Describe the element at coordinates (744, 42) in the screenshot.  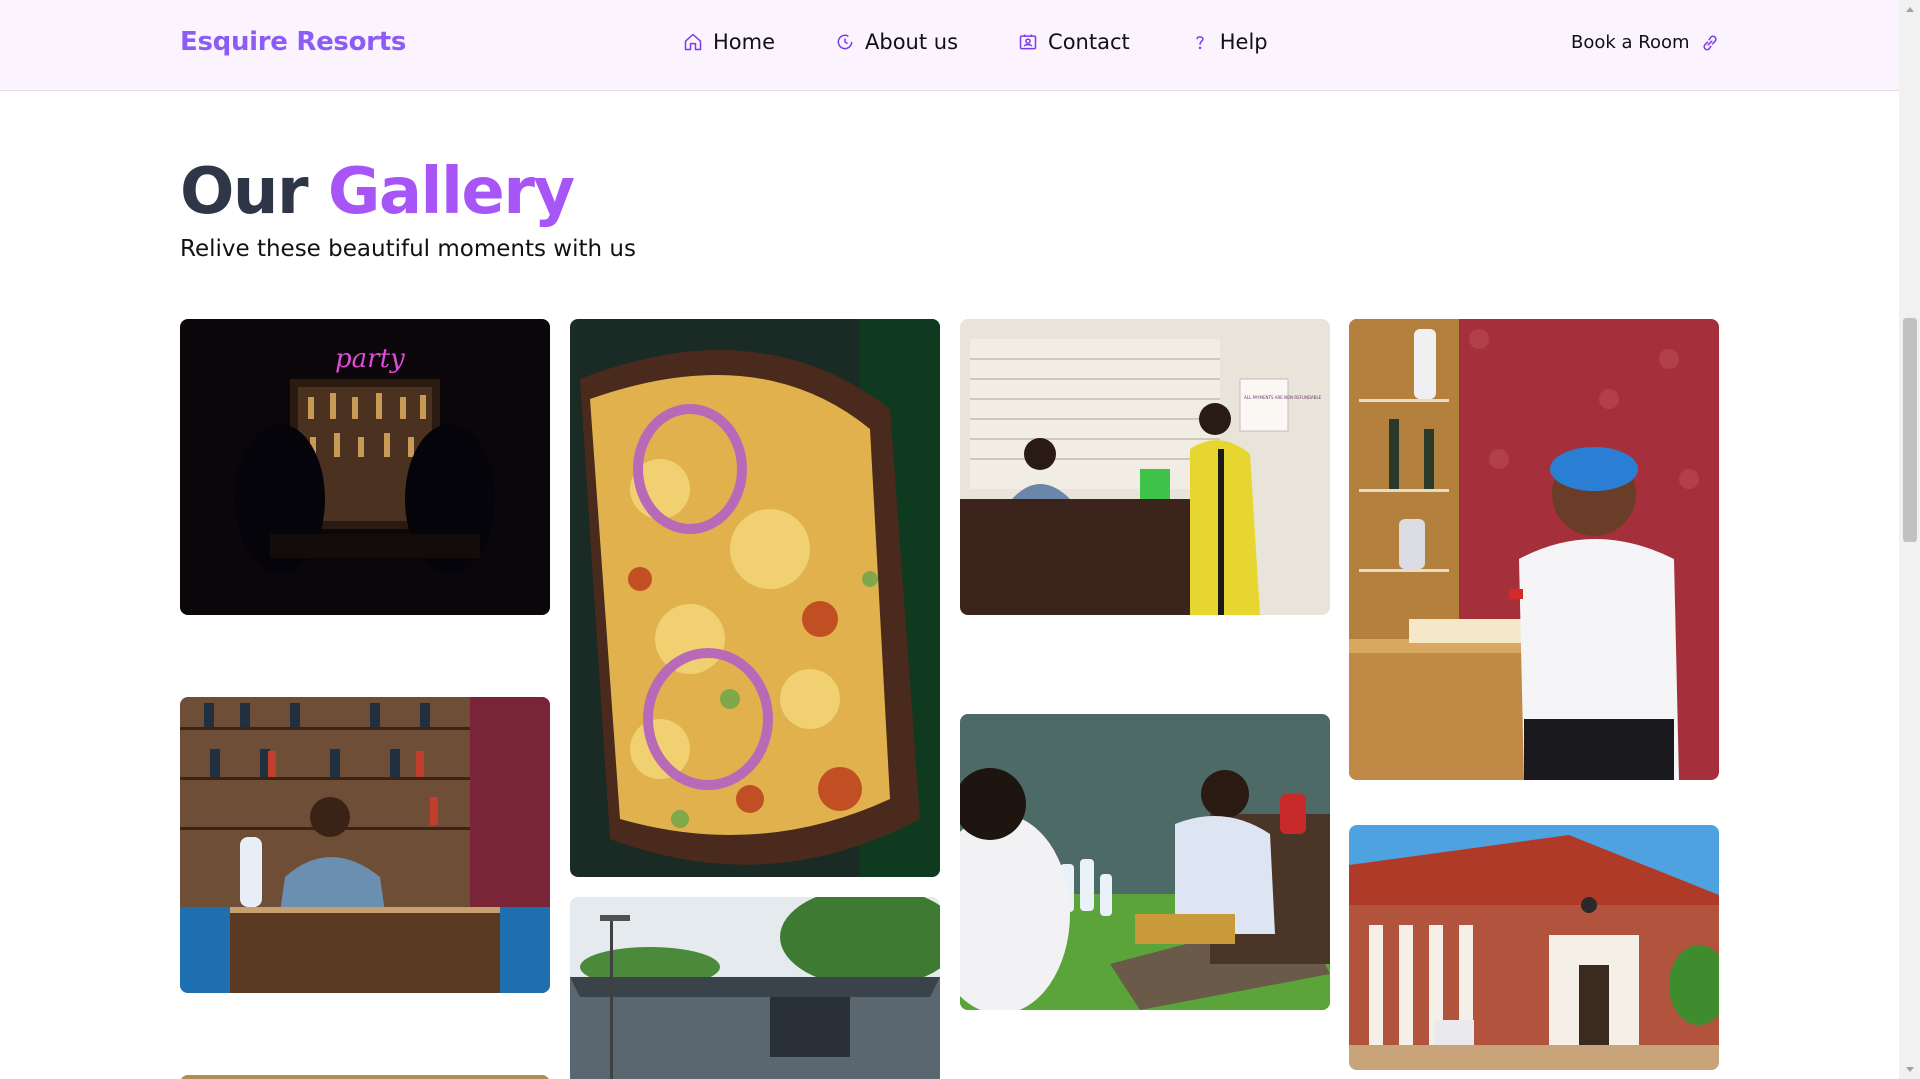
I see `nav-home-label: Home` at that location.